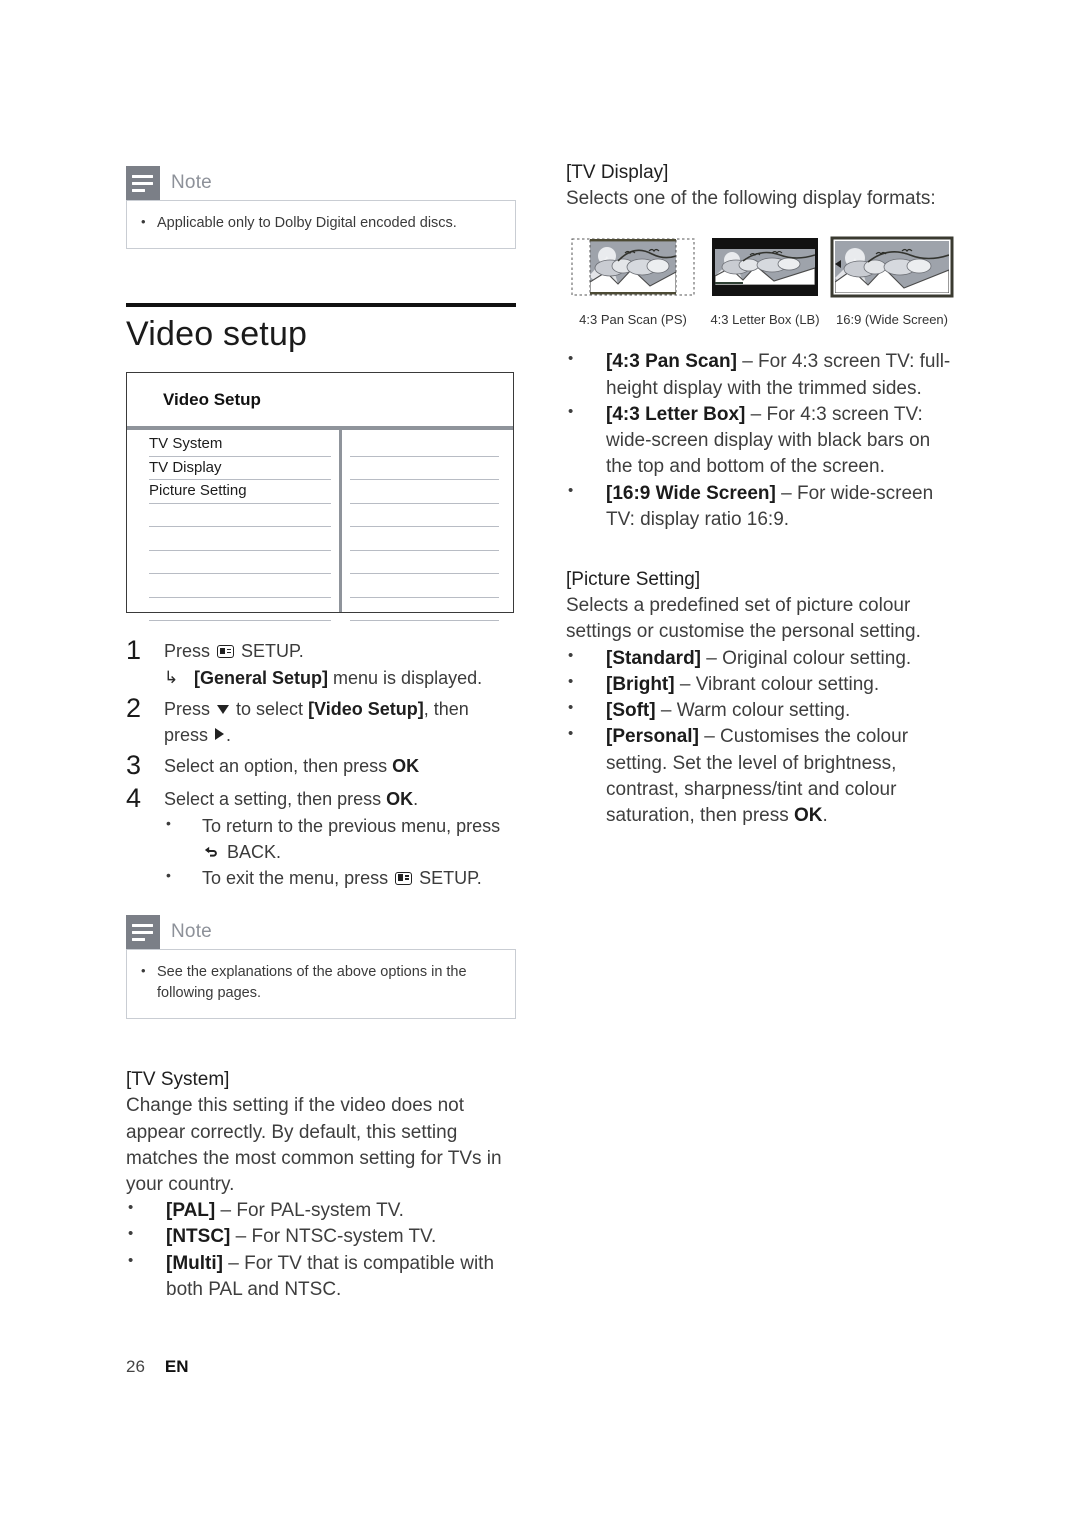 The height and width of the screenshot is (1524, 1080). Describe the element at coordinates (653, 658) in the screenshot. I see `option-term: [Standard]` at that location.